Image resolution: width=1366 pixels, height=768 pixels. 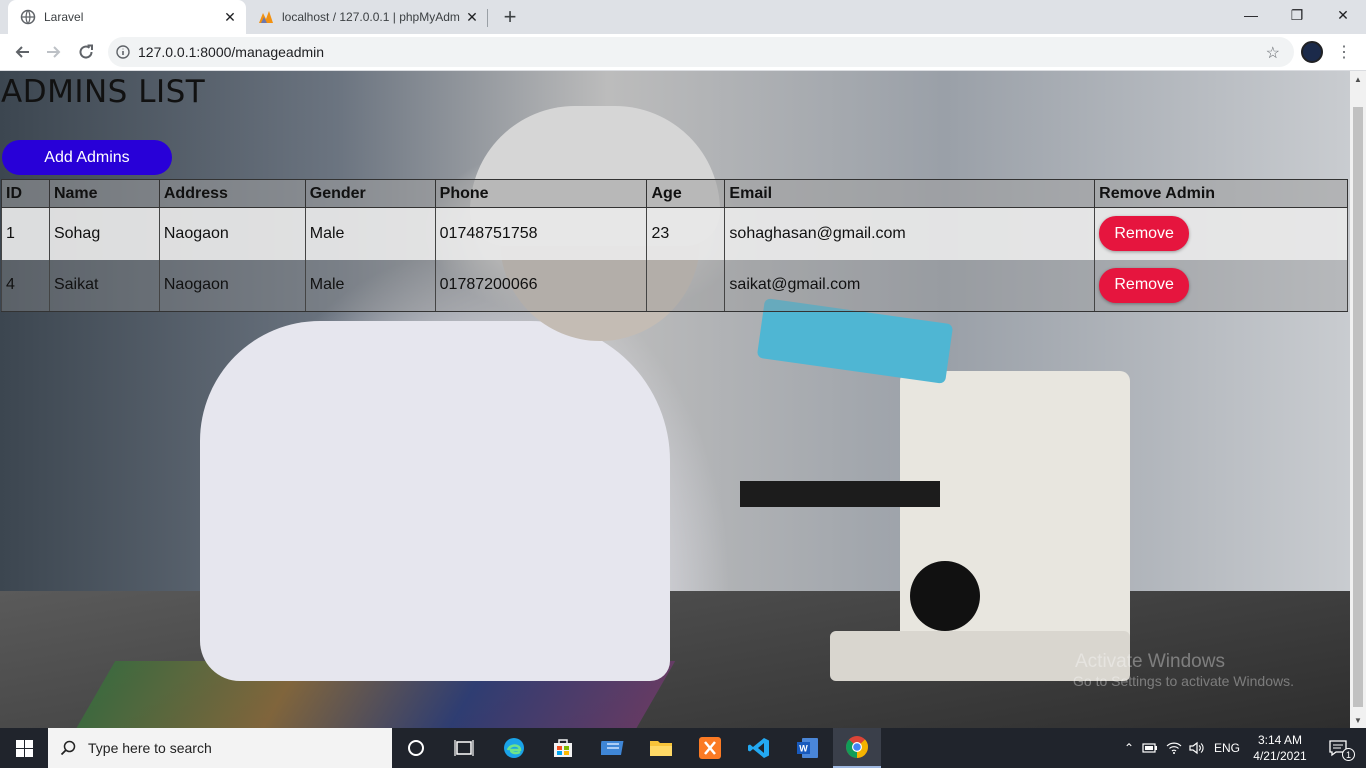 What do you see at coordinates (910, 285) in the screenshot?
I see `cell-email: saikat@gmail.com` at bounding box center [910, 285].